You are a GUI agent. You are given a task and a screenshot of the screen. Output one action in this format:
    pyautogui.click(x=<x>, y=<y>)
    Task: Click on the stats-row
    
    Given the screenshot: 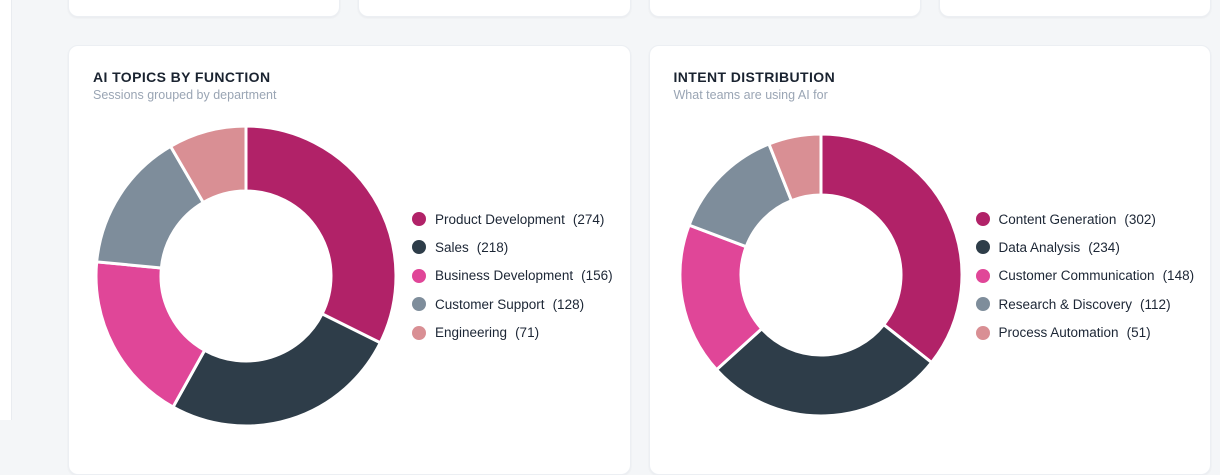 What is the action you would take?
    pyautogui.click(x=639, y=8)
    